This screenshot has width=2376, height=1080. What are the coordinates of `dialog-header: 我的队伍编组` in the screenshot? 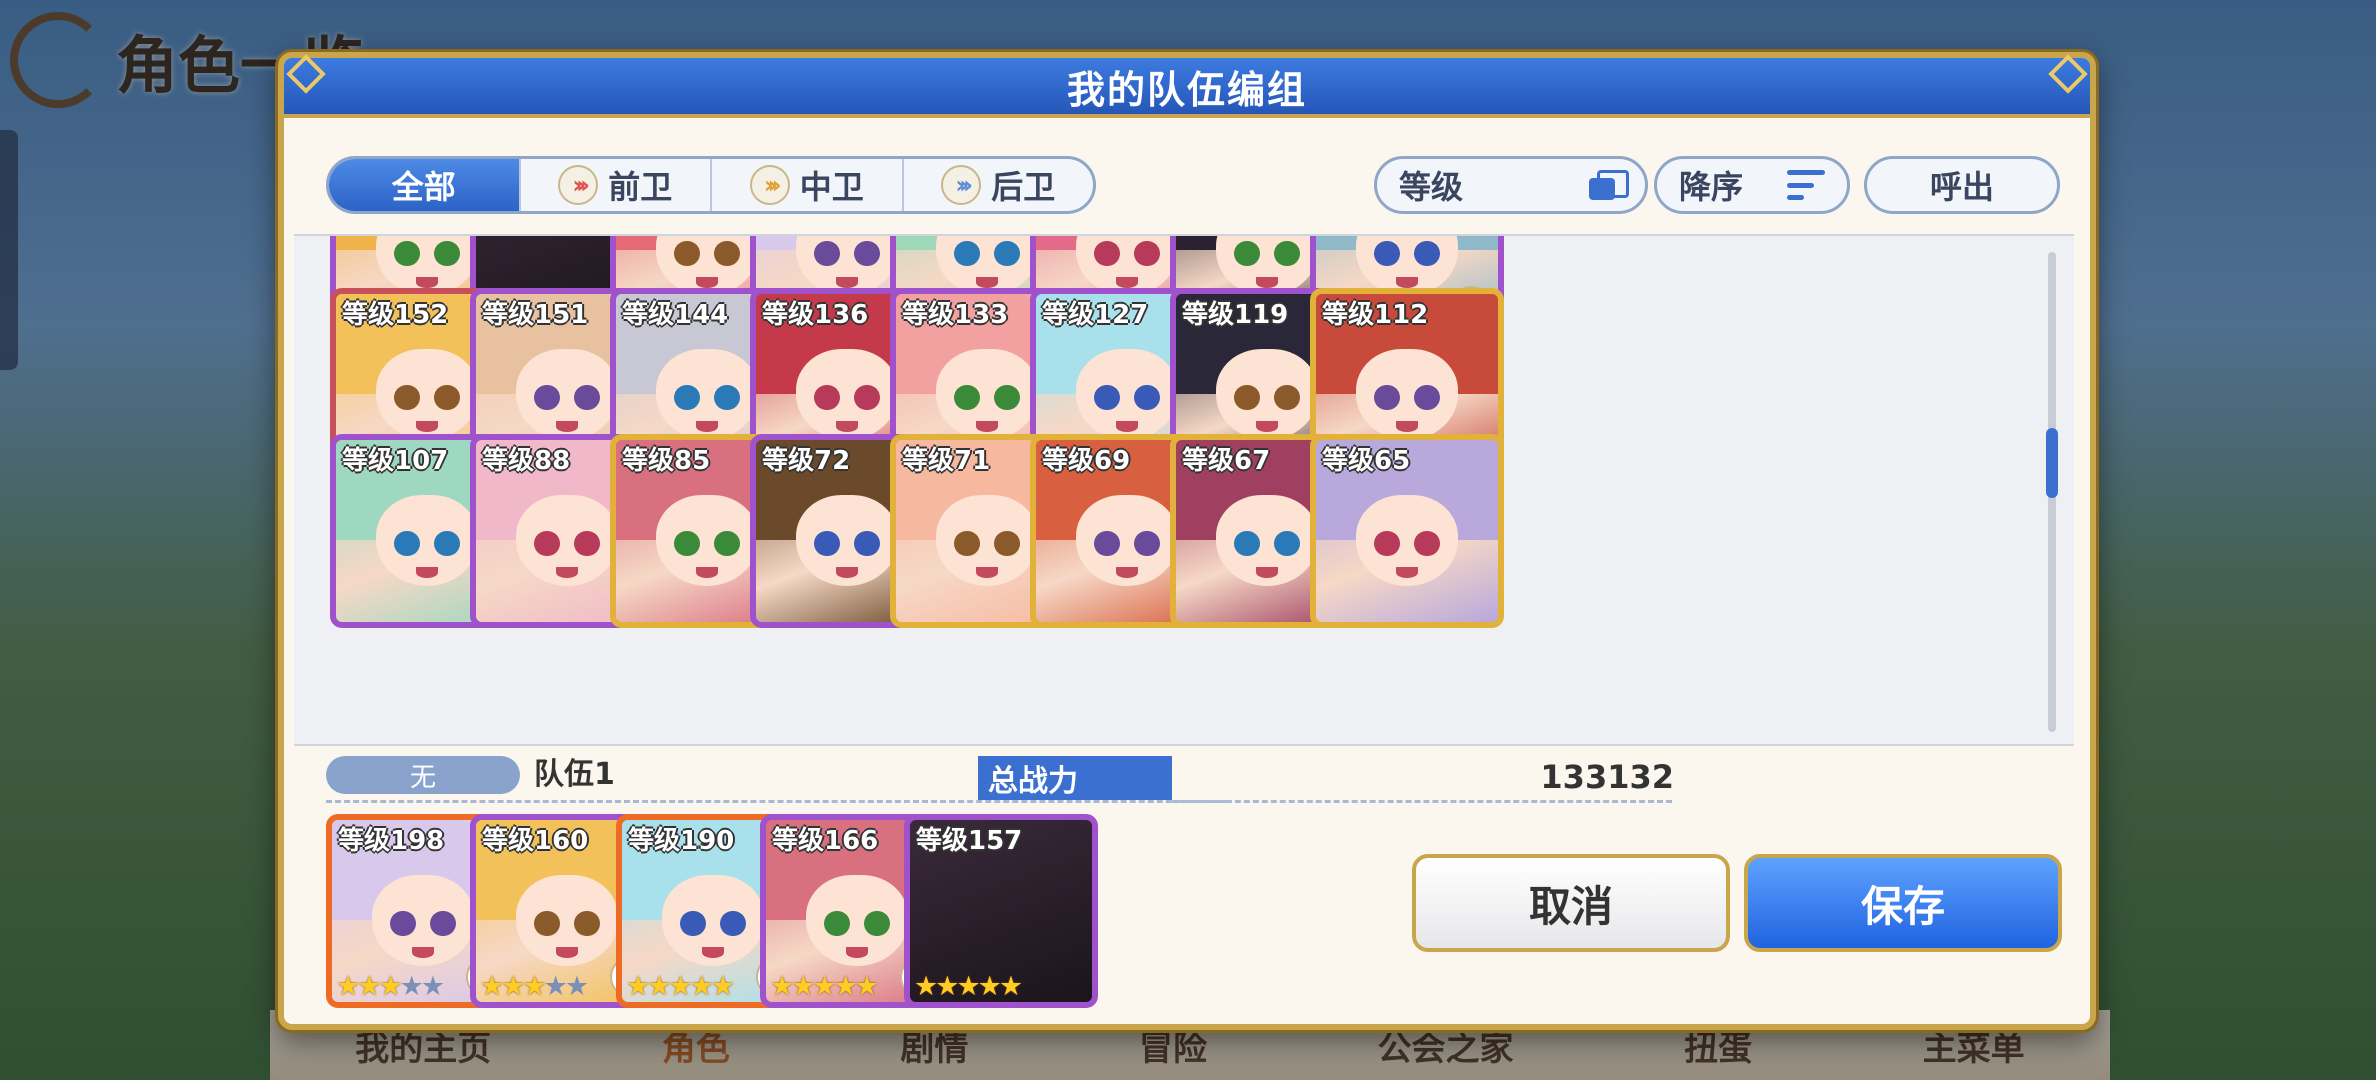 It's located at (1187, 86).